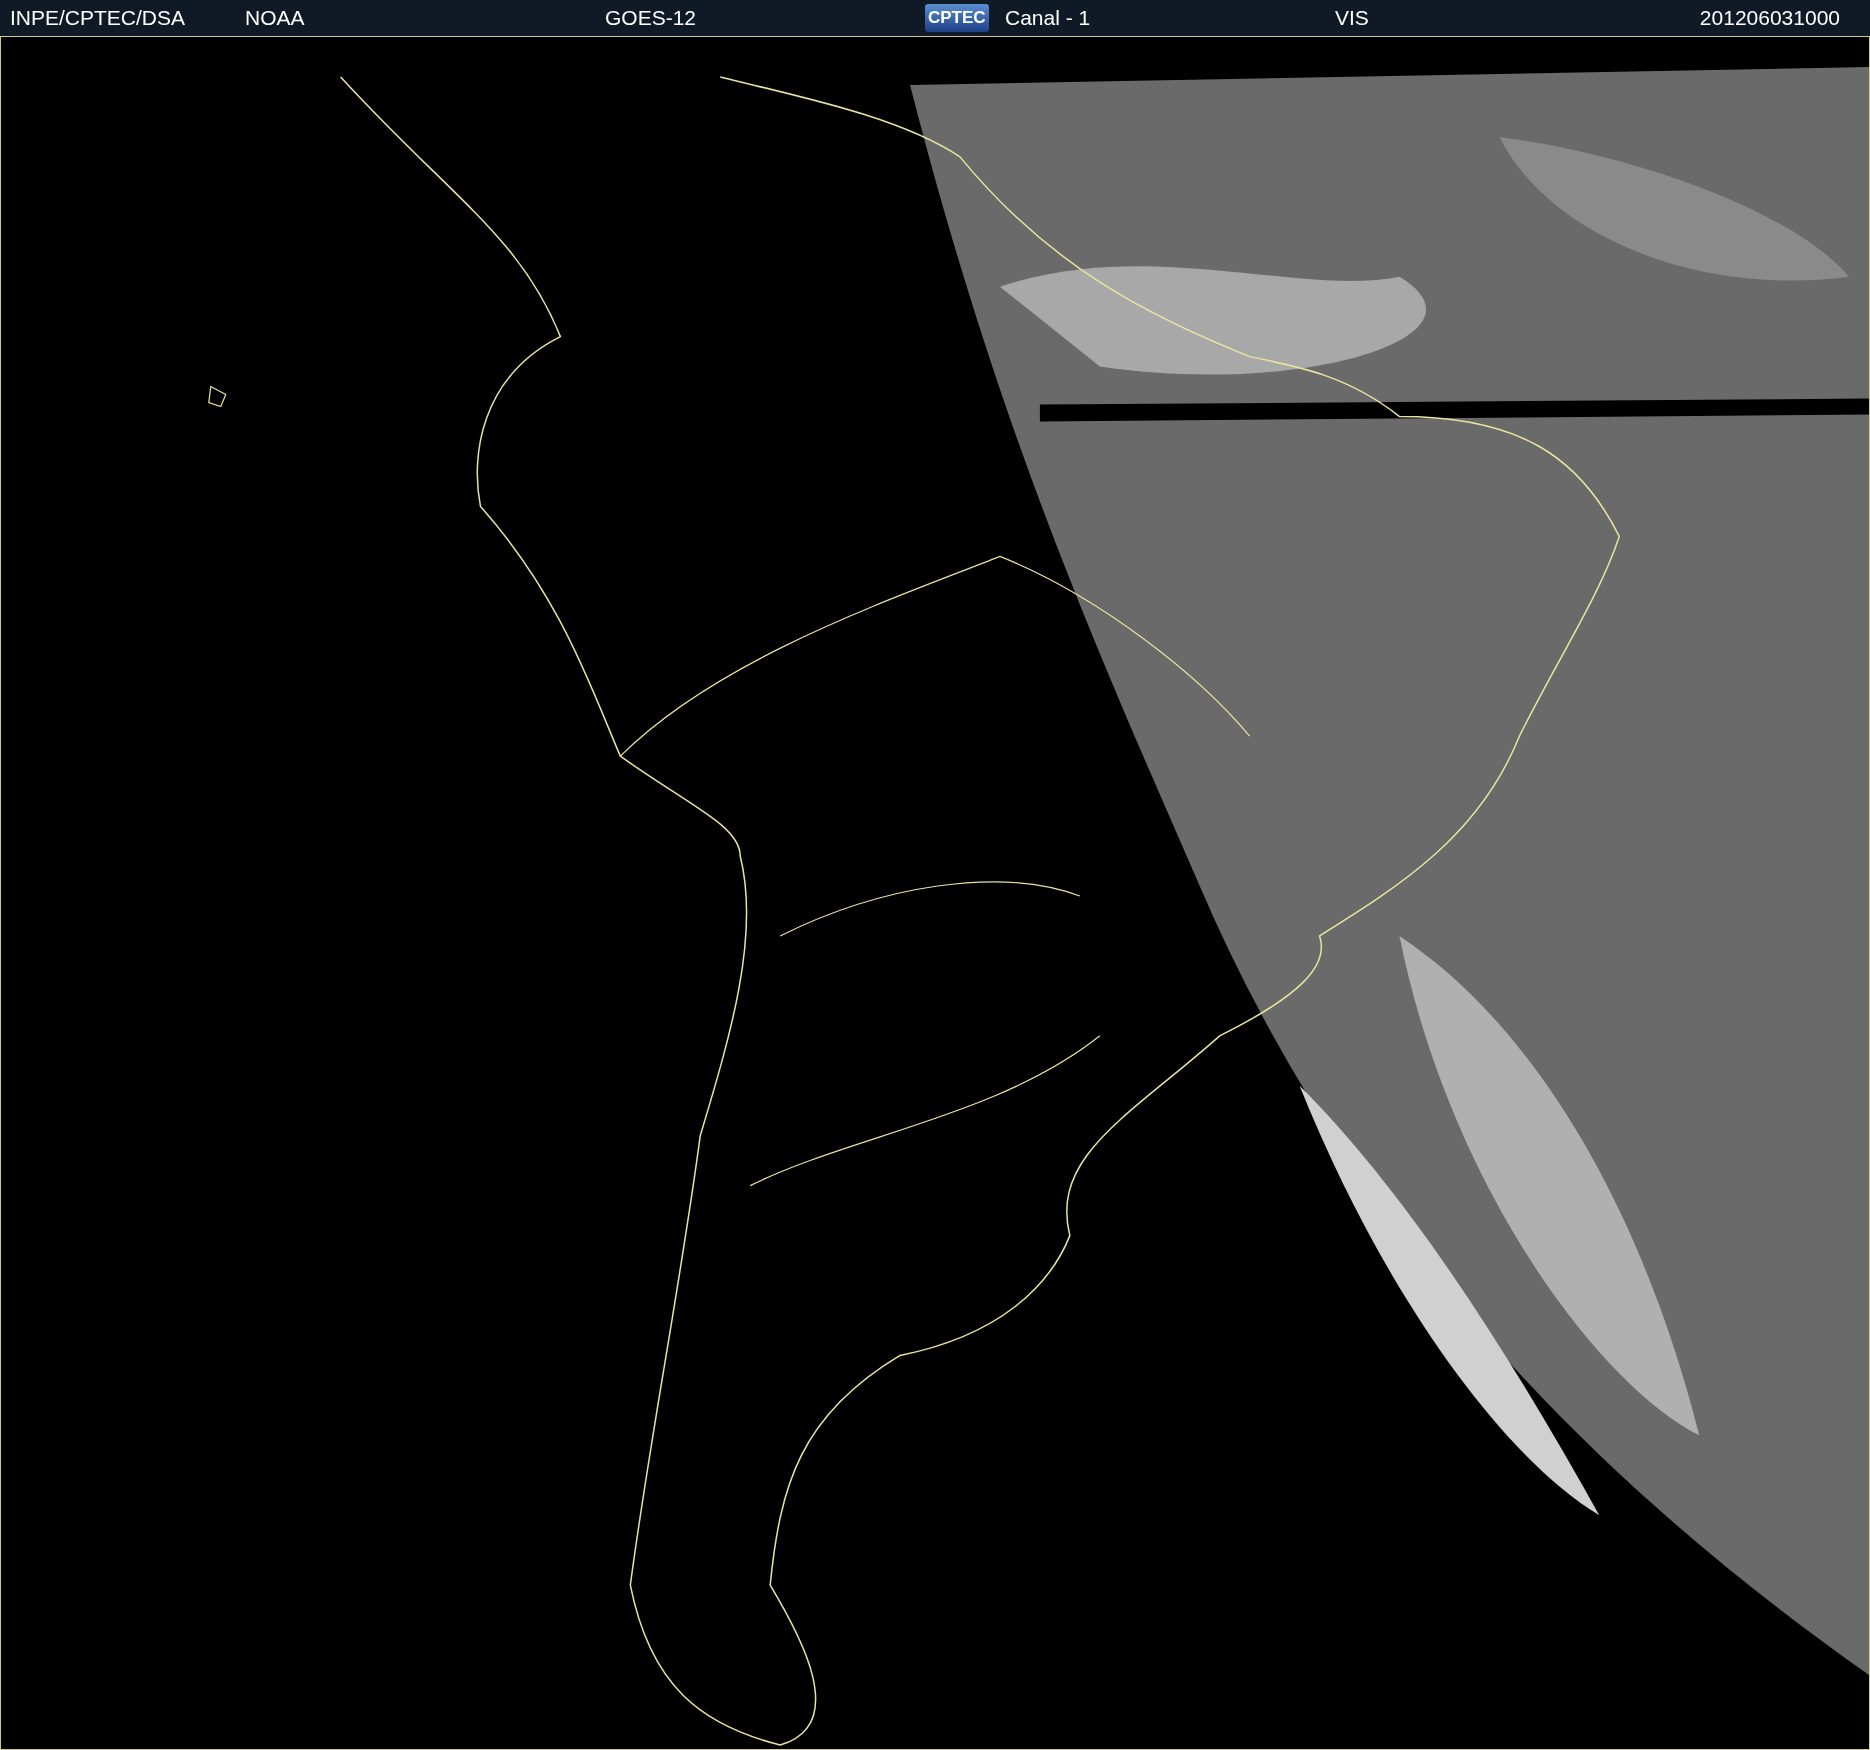  I want to click on logo: CPTEC, so click(957, 18).